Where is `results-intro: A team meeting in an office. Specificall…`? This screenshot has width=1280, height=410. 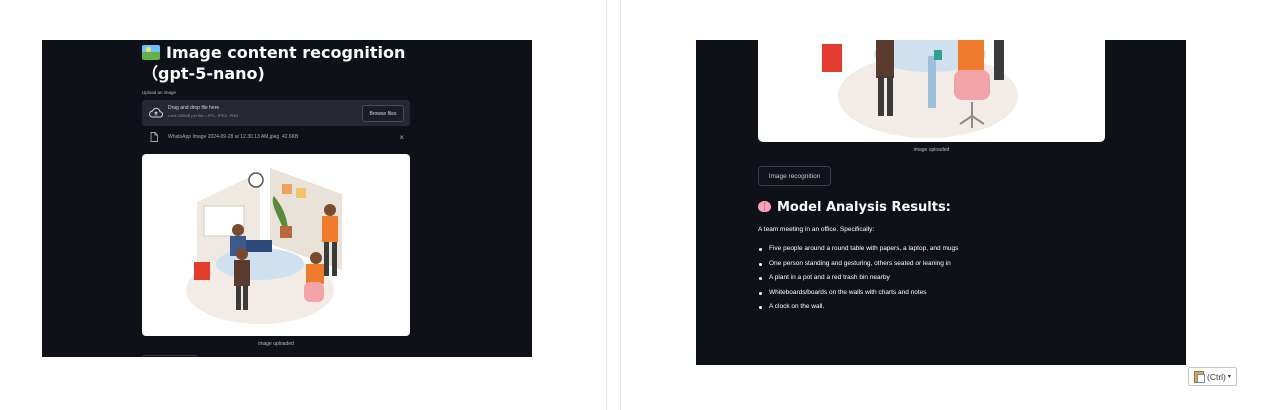 results-intro: A team meeting in an office. Specificall… is located at coordinates (816, 229).